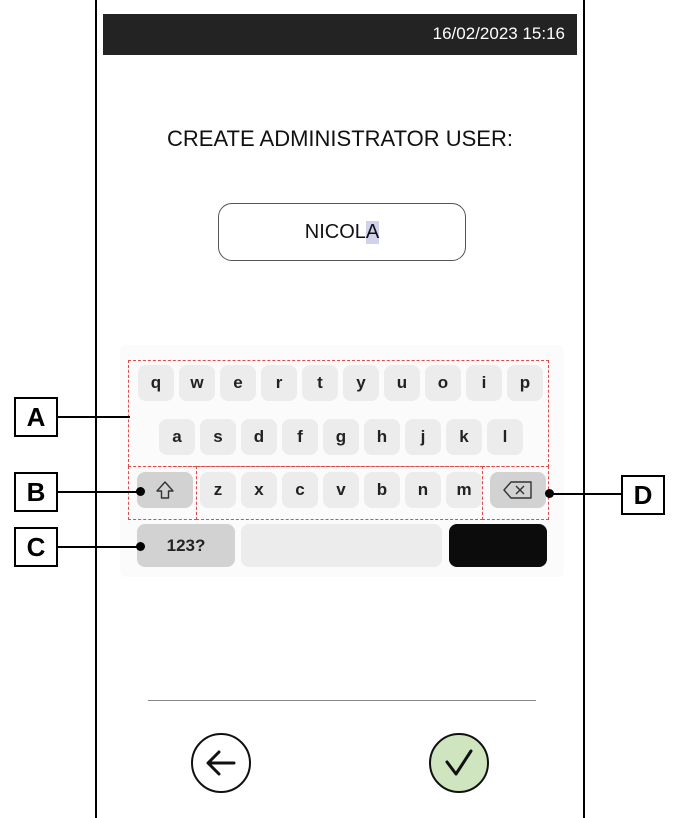  I want to click on callout-a: A, so click(36, 417).